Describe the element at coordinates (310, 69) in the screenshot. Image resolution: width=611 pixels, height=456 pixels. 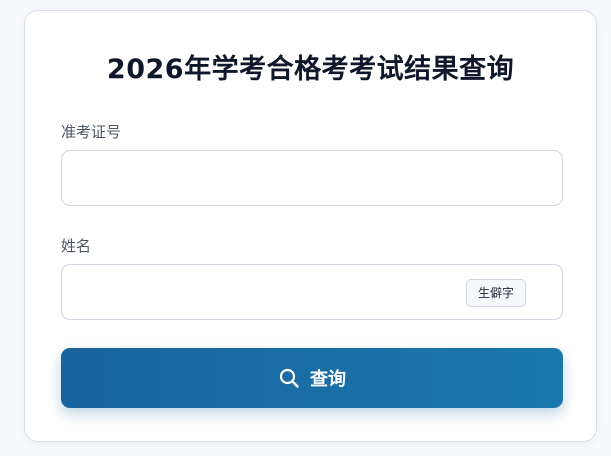
I see `page-title: 2026年学考合格考考试结果查询` at that location.